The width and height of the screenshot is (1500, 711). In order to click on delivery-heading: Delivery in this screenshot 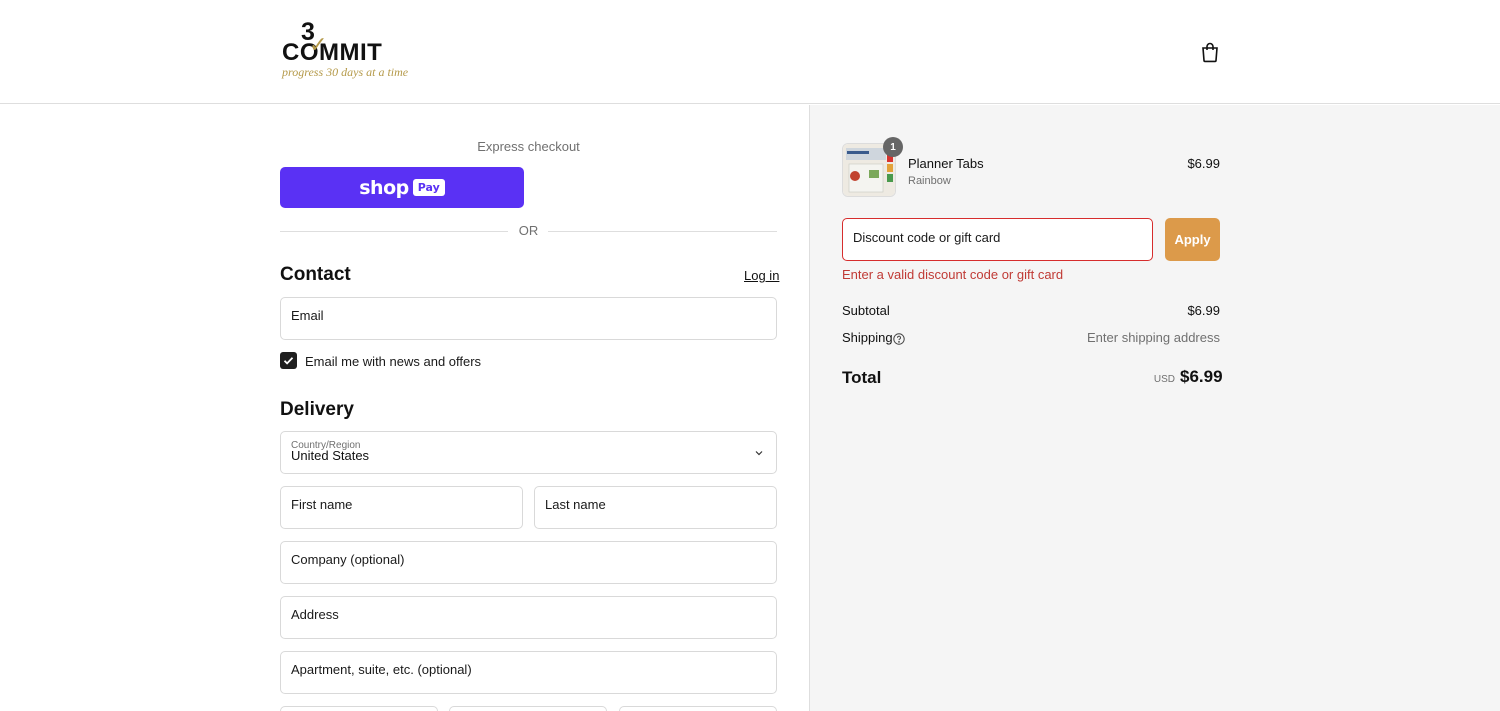, I will do `click(317, 409)`.